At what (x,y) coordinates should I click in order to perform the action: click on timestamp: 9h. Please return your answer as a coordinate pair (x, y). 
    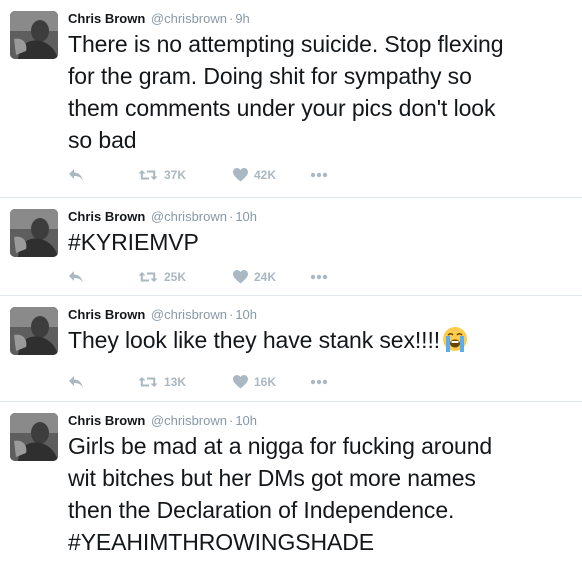
    Looking at the image, I should click on (242, 18).